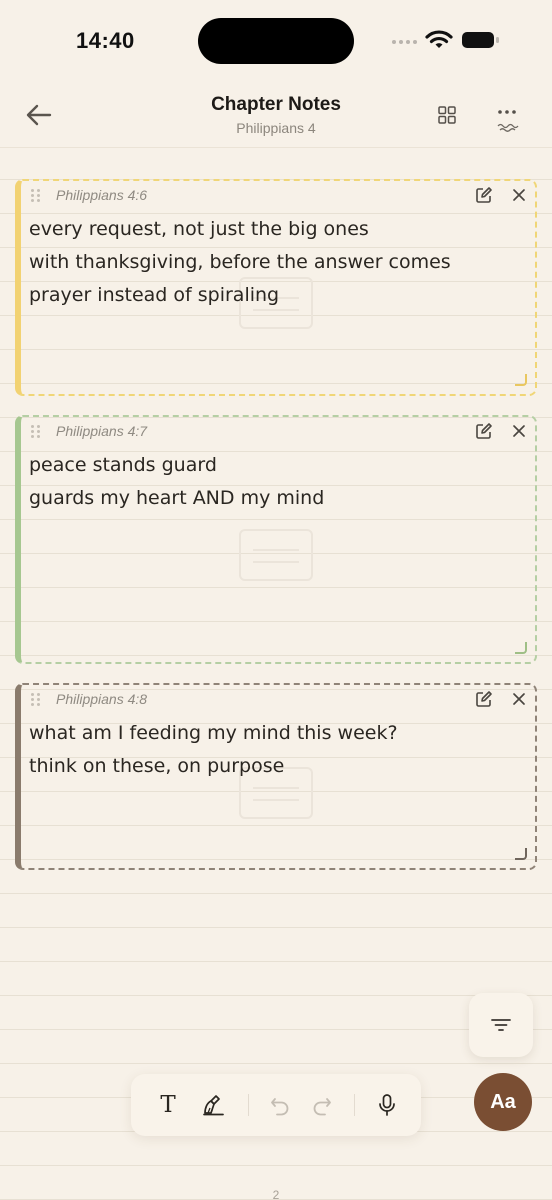 This screenshot has width=552, height=1200. I want to click on undo-icon, so click(280, 1107).